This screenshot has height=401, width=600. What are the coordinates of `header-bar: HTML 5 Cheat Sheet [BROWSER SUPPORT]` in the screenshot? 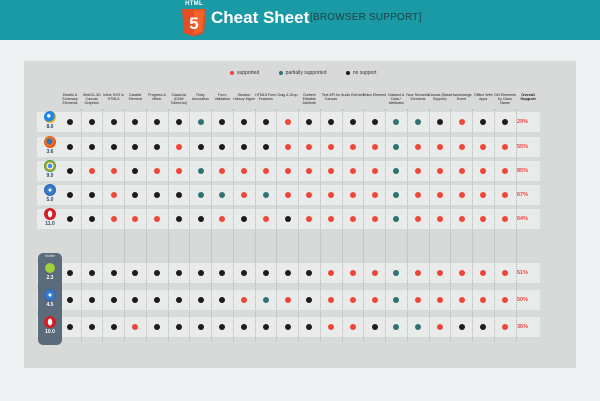 It's located at (300, 20).